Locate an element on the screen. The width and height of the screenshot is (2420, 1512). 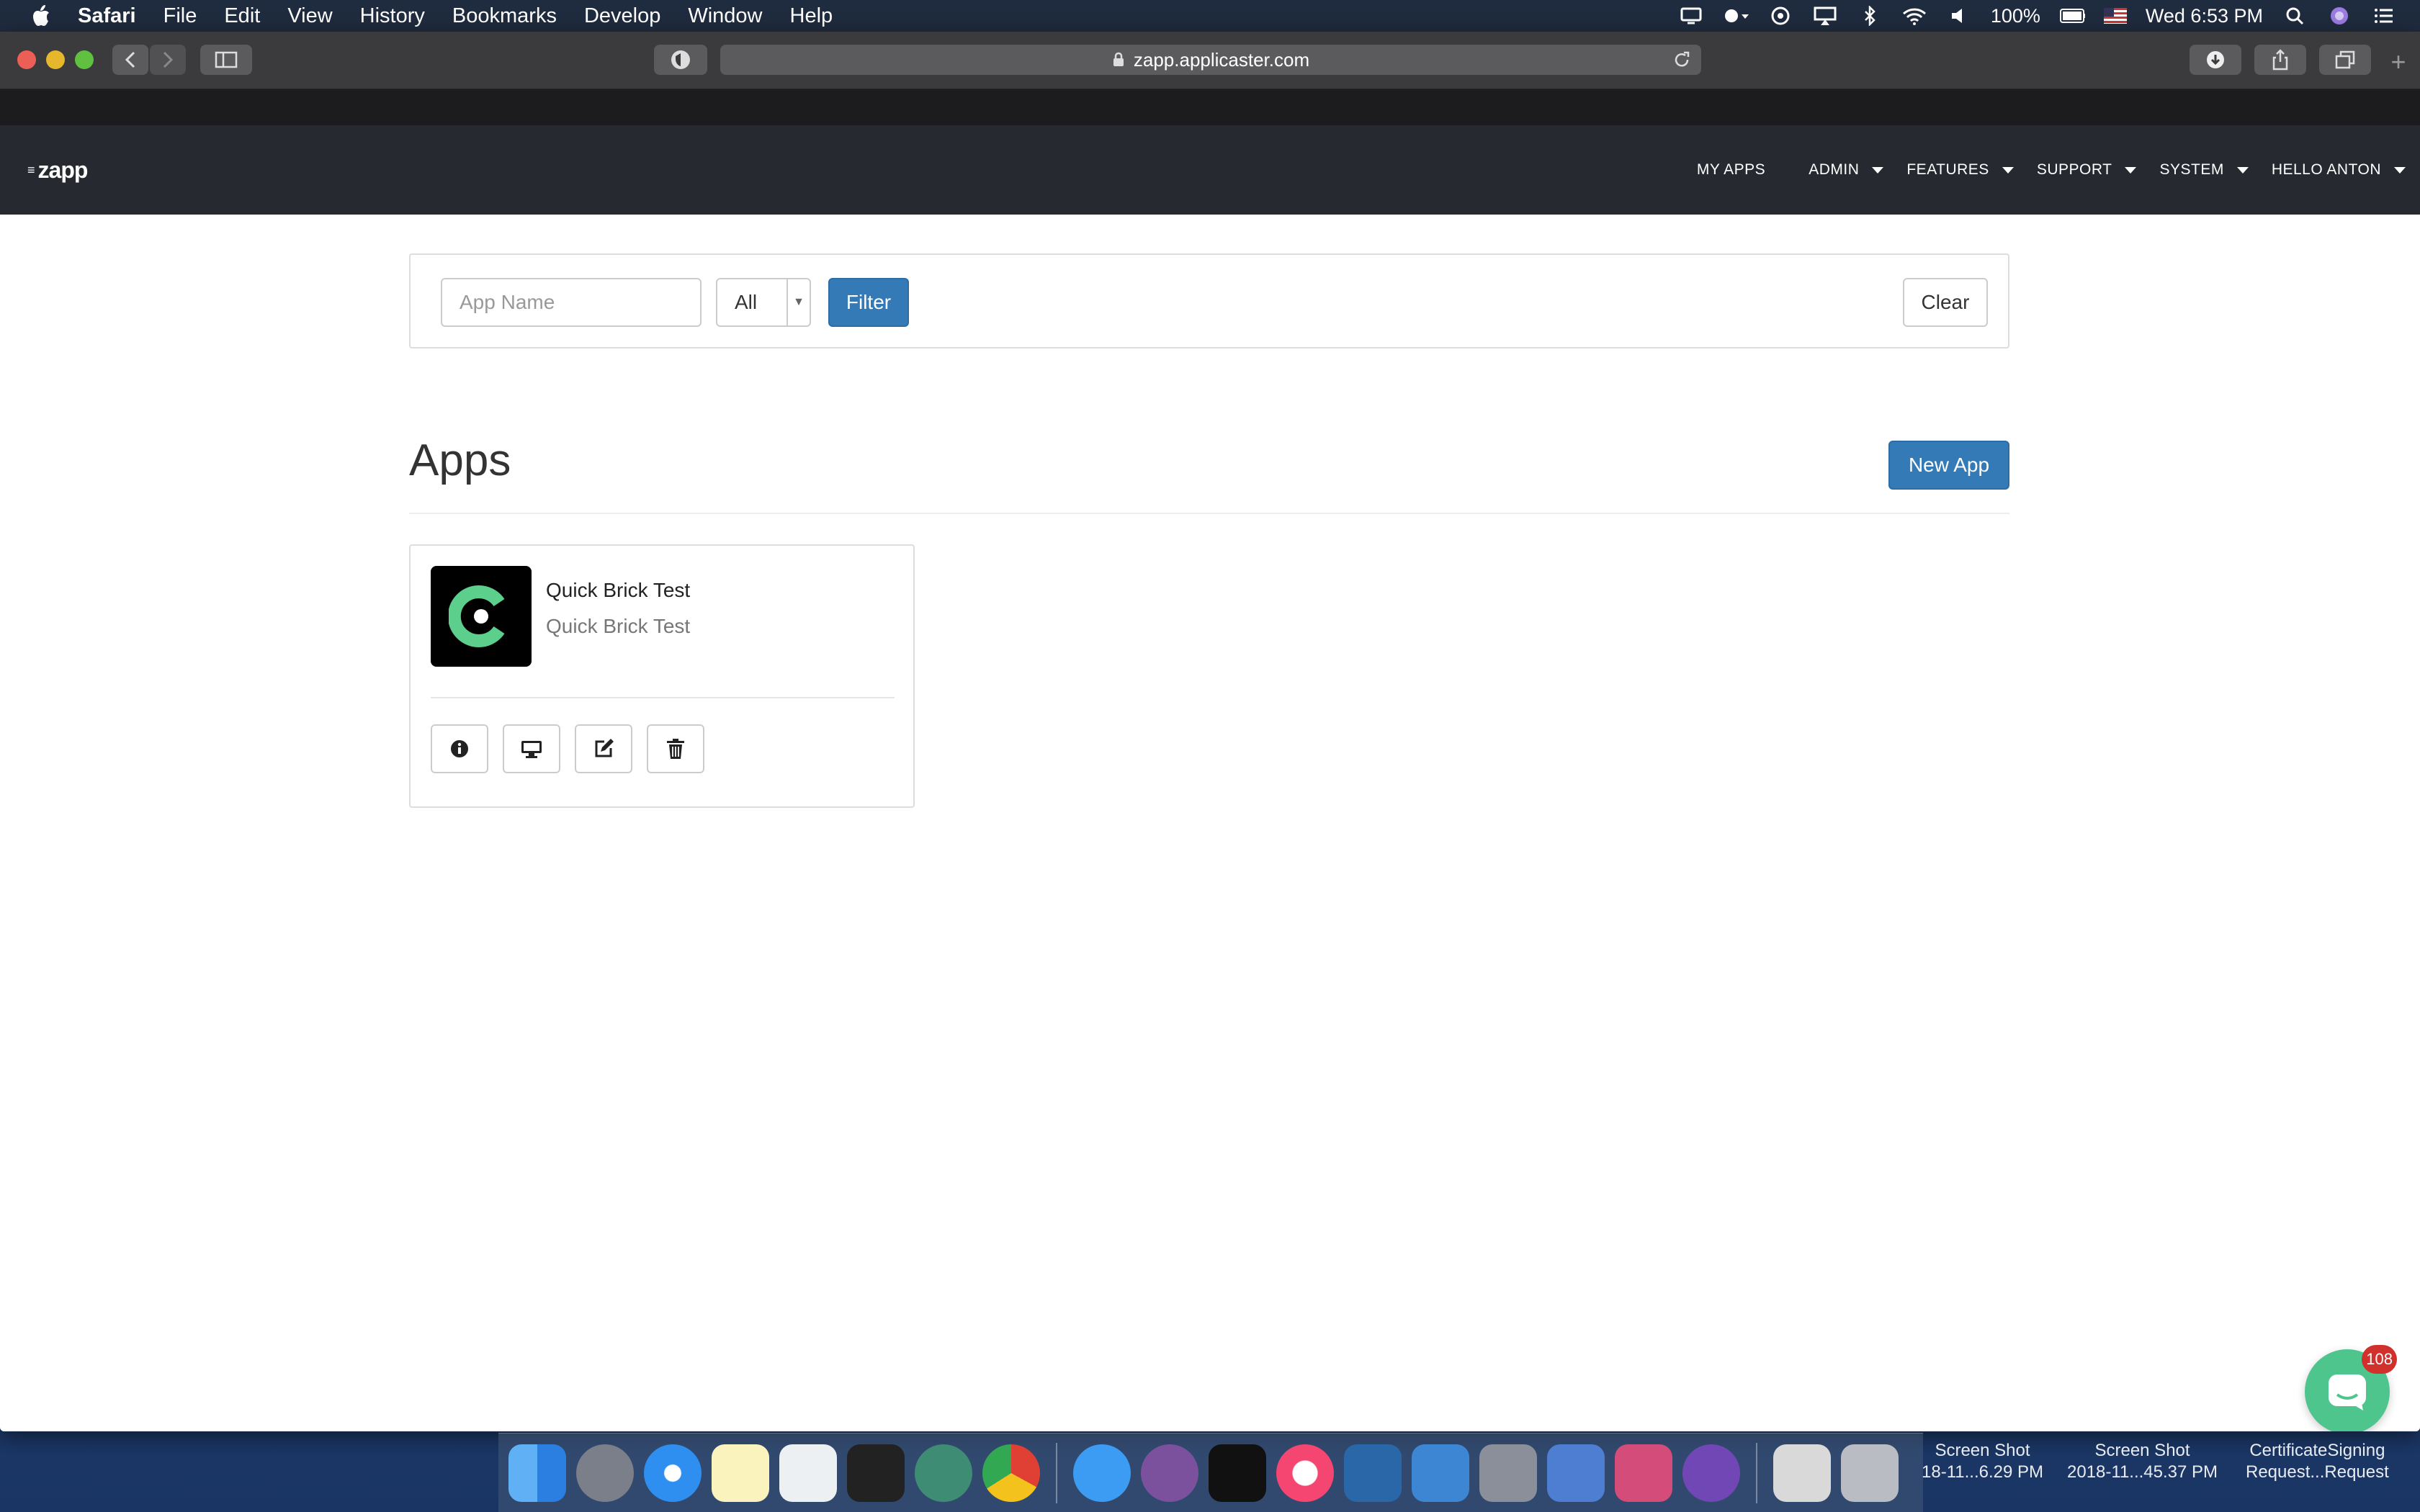
input-source-flag-icon is located at coordinates (2115, 16).